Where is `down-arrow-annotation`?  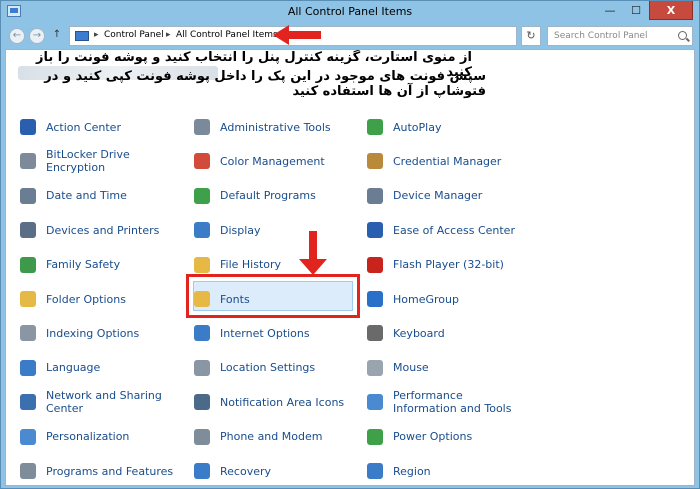
down-arrow-annotation is located at coordinates (313, 253).